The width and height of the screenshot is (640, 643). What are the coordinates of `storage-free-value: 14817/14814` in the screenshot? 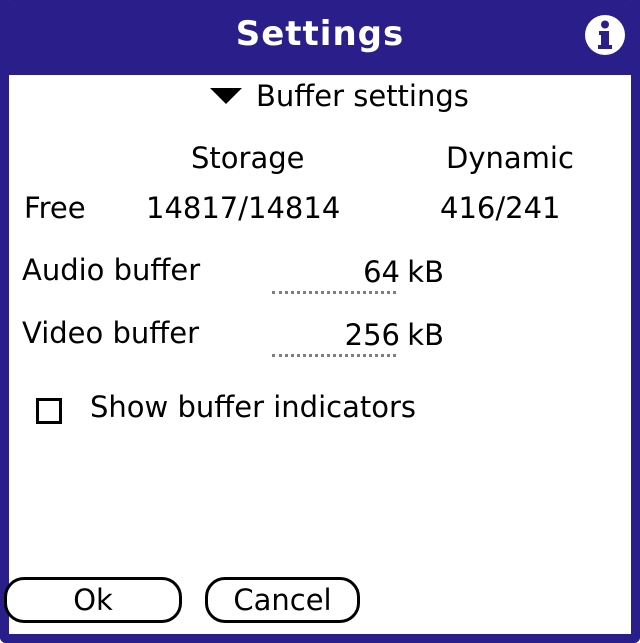 It's located at (243, 208).